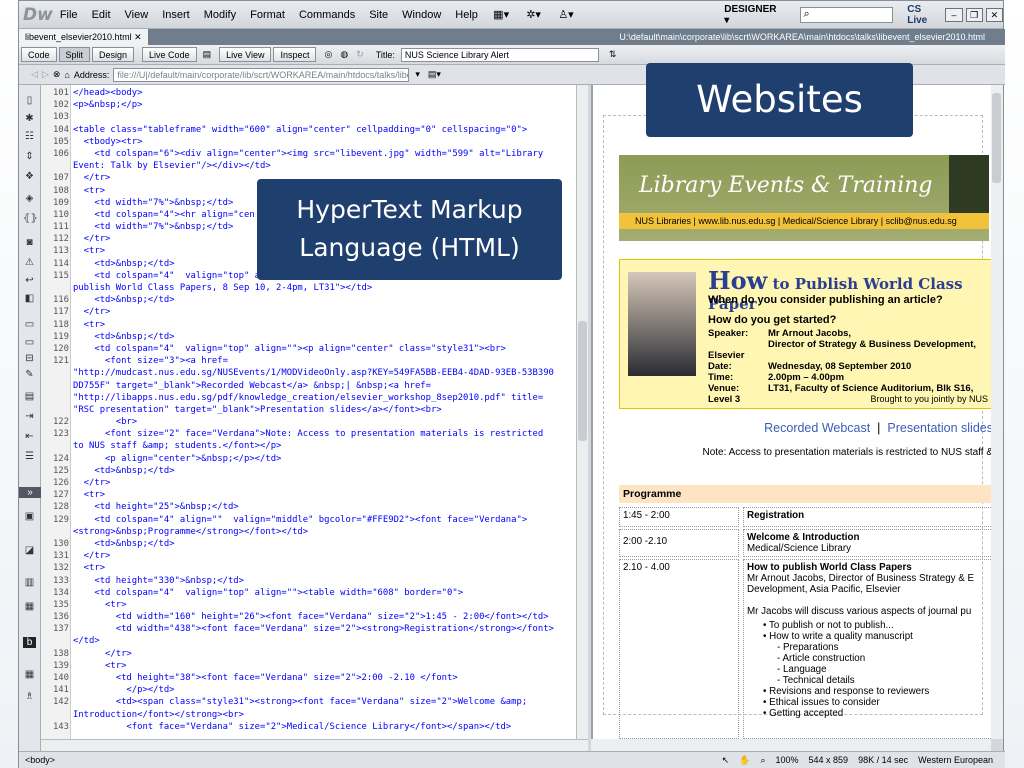  What do you see at coordinates (829, 760) in the screenshot?
I see `window-size: 544 x 859` at bounding box center [829, 760].